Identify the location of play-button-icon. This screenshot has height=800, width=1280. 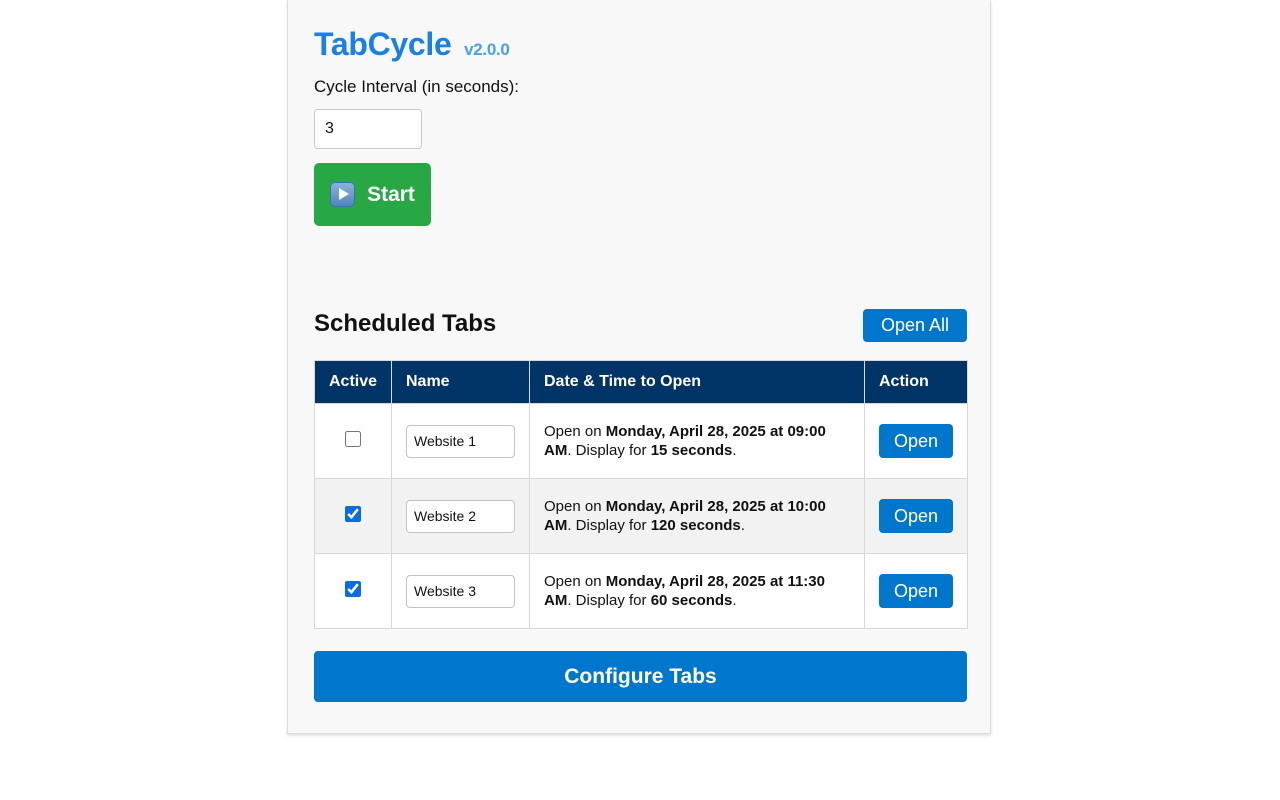
(343, 194).